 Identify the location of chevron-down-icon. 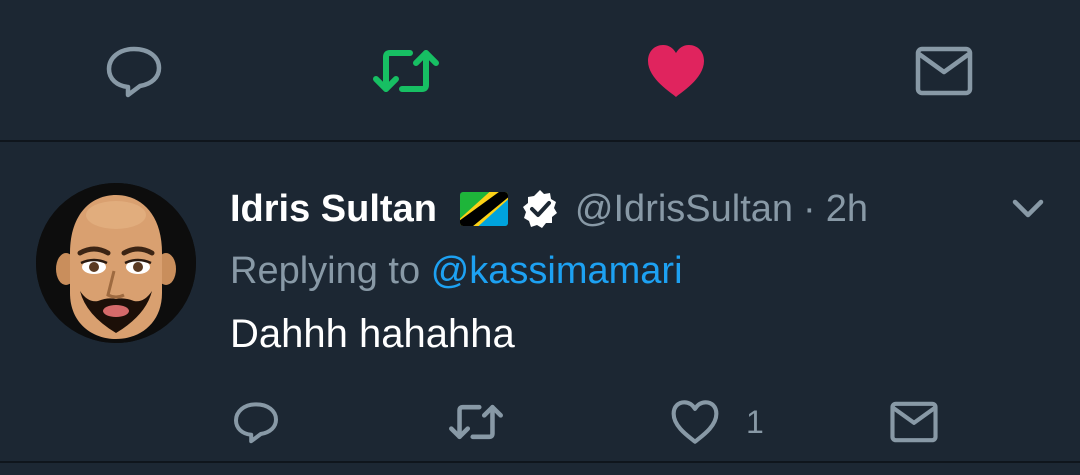
(1028, 208).